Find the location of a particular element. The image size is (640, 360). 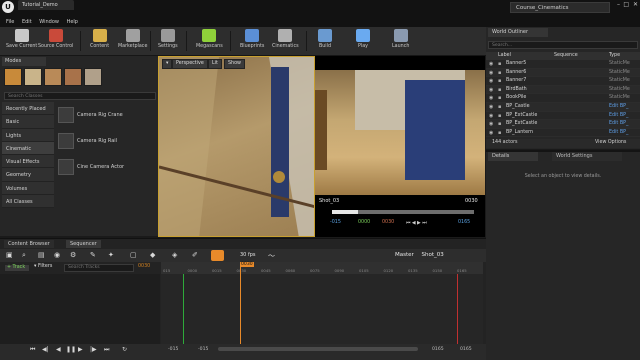

category-all-classes: All Classes is located at coordinates (28, 202).